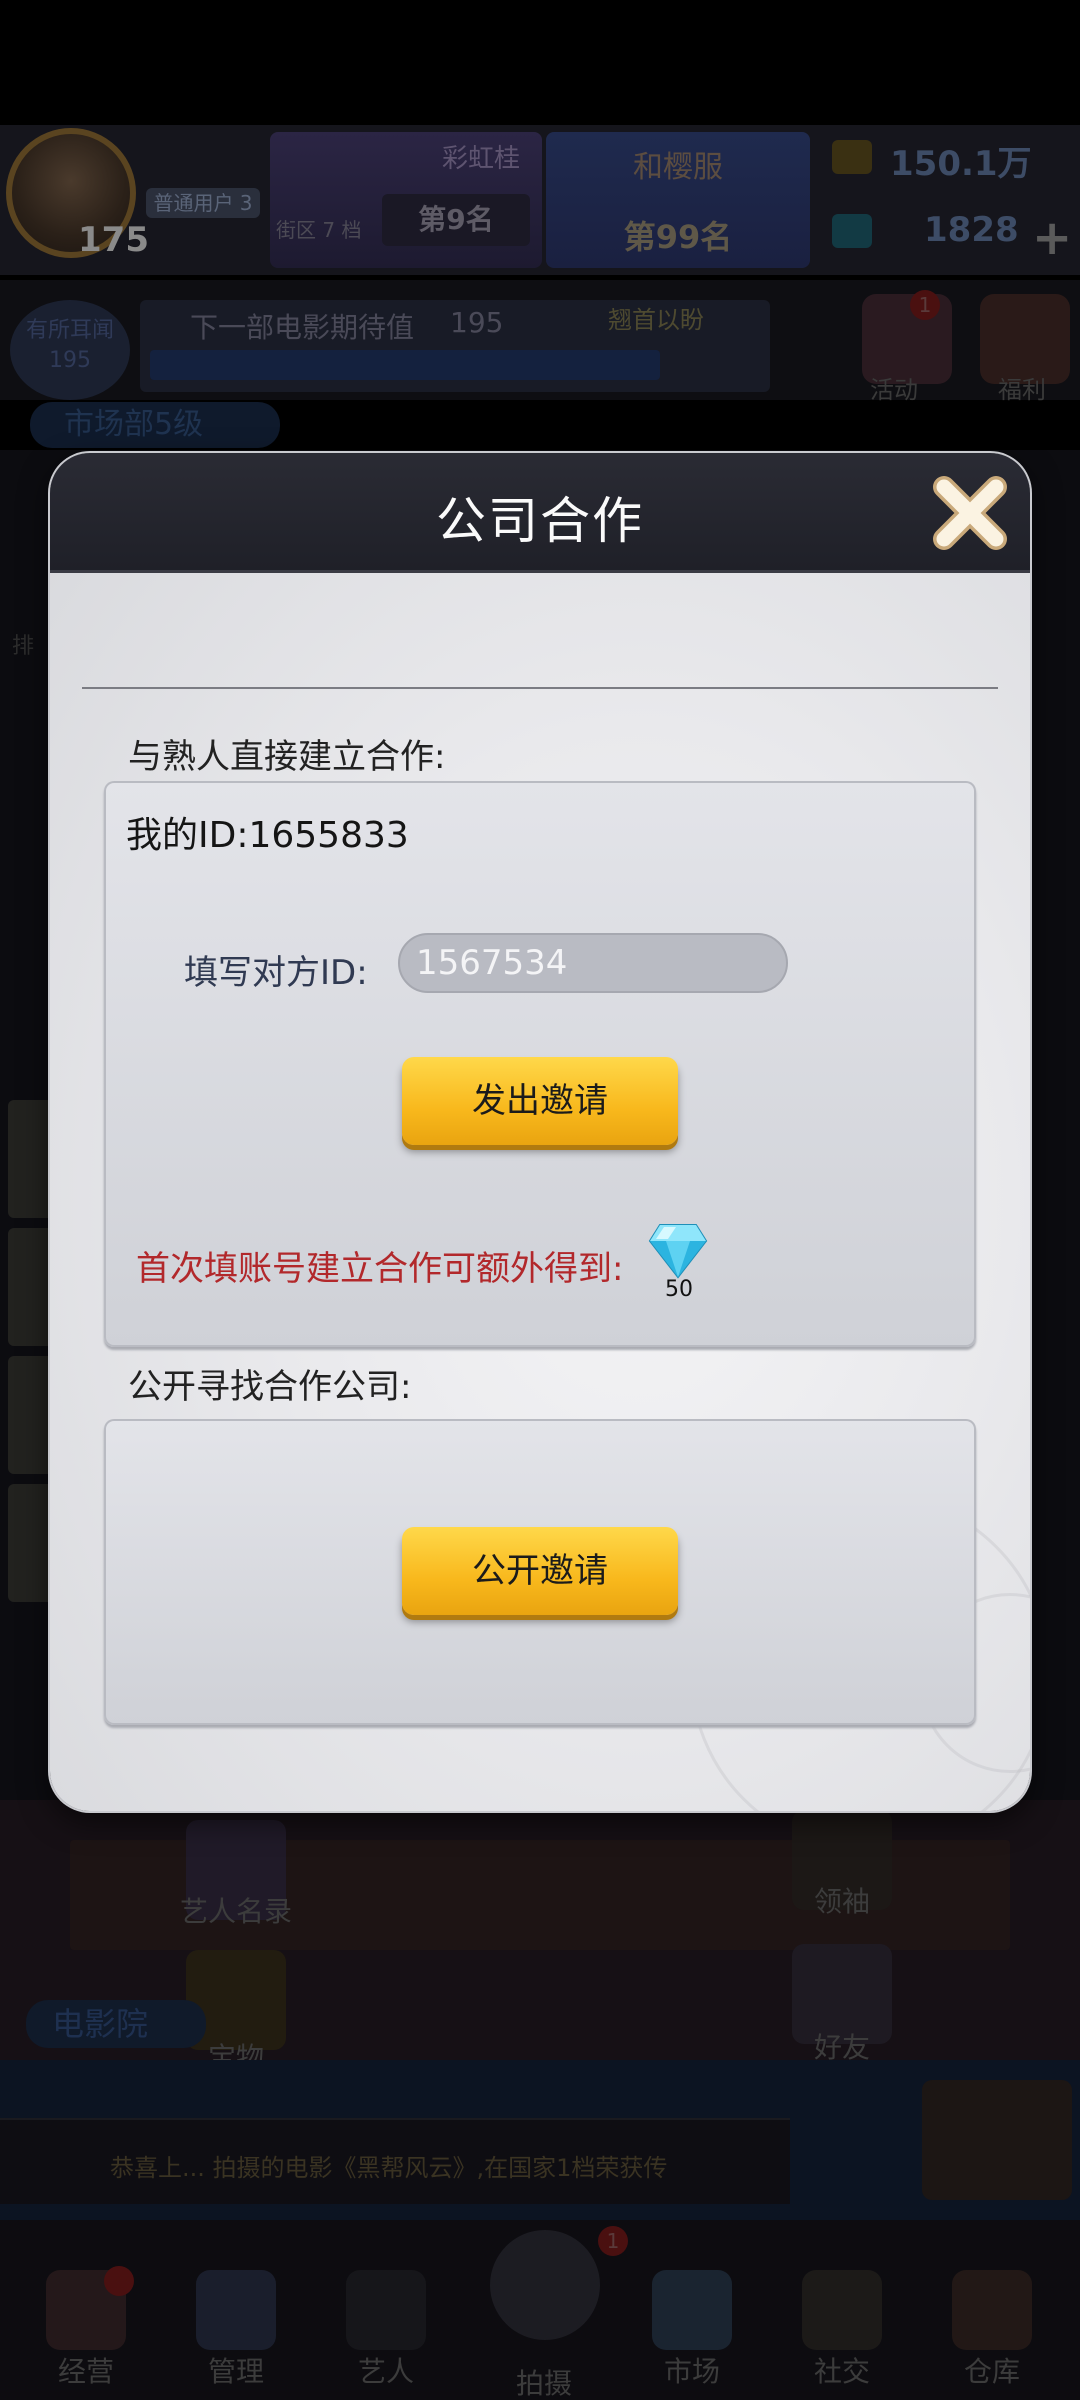 The width and height of the screenshot is (1080, 2400). What do you see at coordinates (991, 2371) in the screenshot?
I see `nav-warehouse: 仓库` at bounding box center [991, 2371].